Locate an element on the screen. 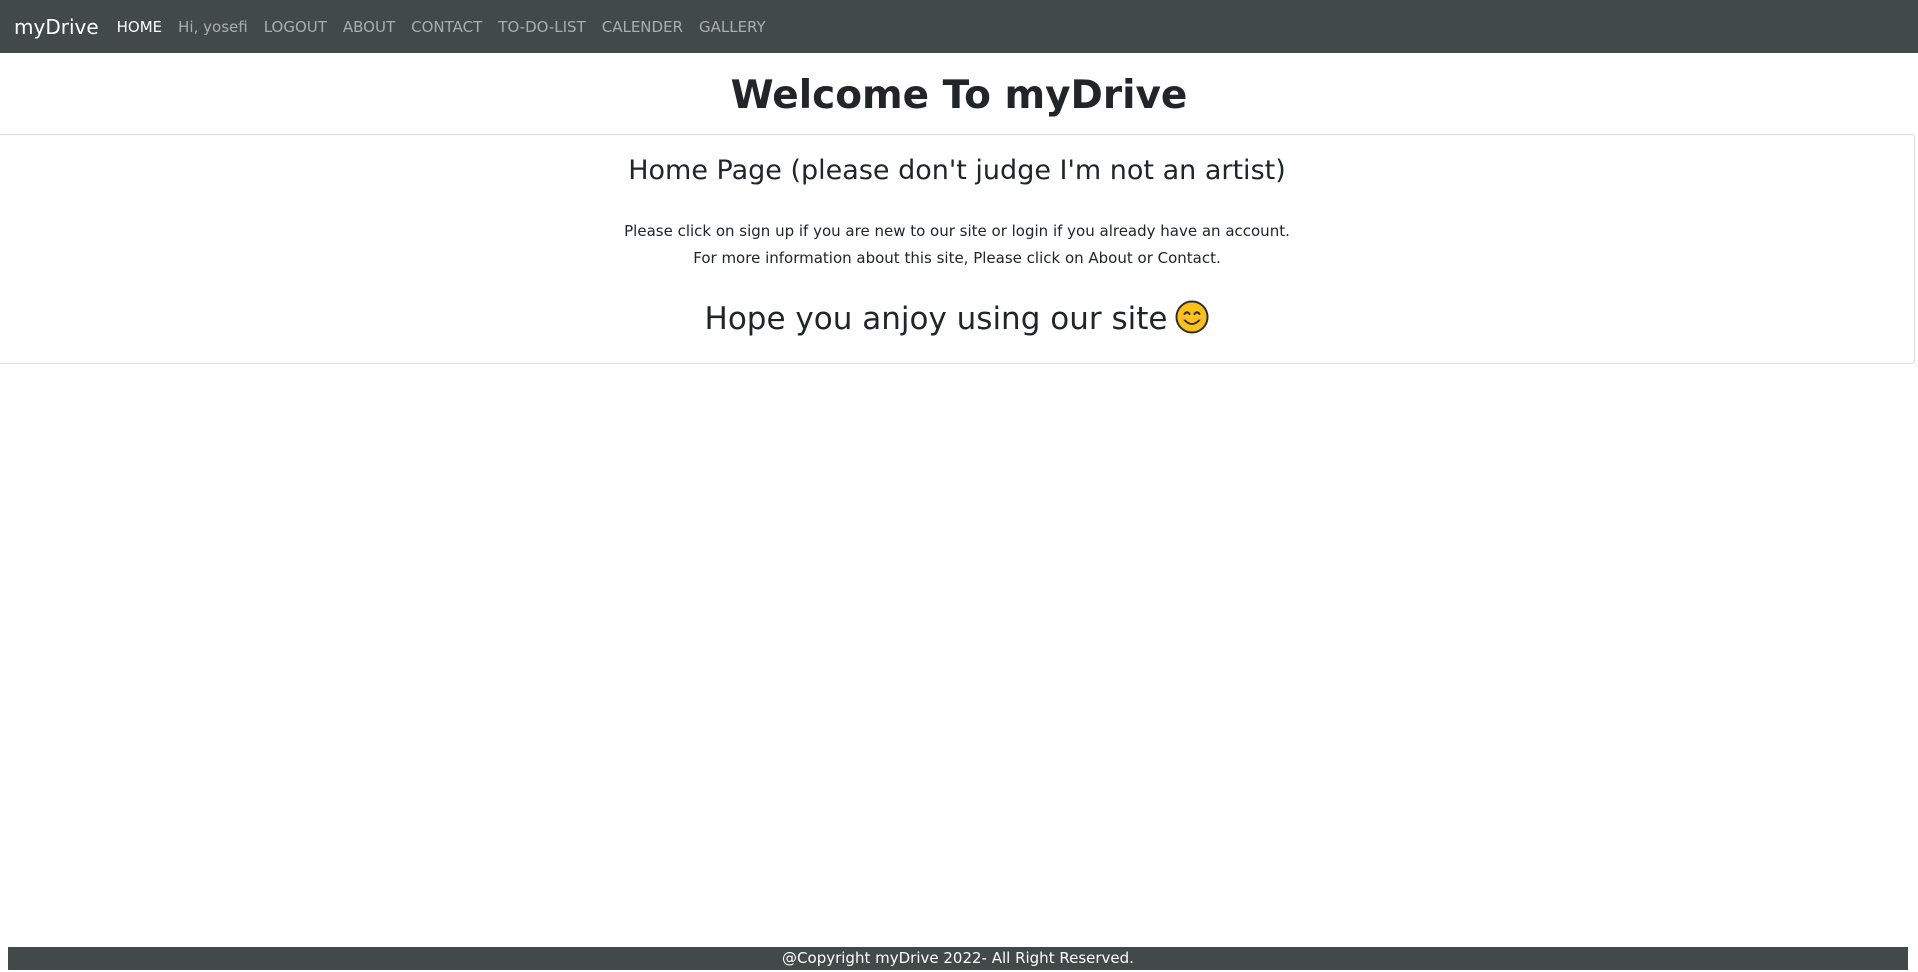 This screenshot has height=972, width=1918. nav-item-greeting: Hi, yosefi is located at coordinates (213, 27).